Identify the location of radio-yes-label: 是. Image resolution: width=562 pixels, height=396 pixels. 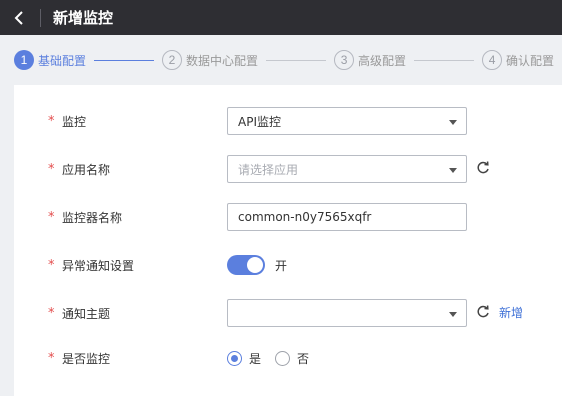
(255, 358).